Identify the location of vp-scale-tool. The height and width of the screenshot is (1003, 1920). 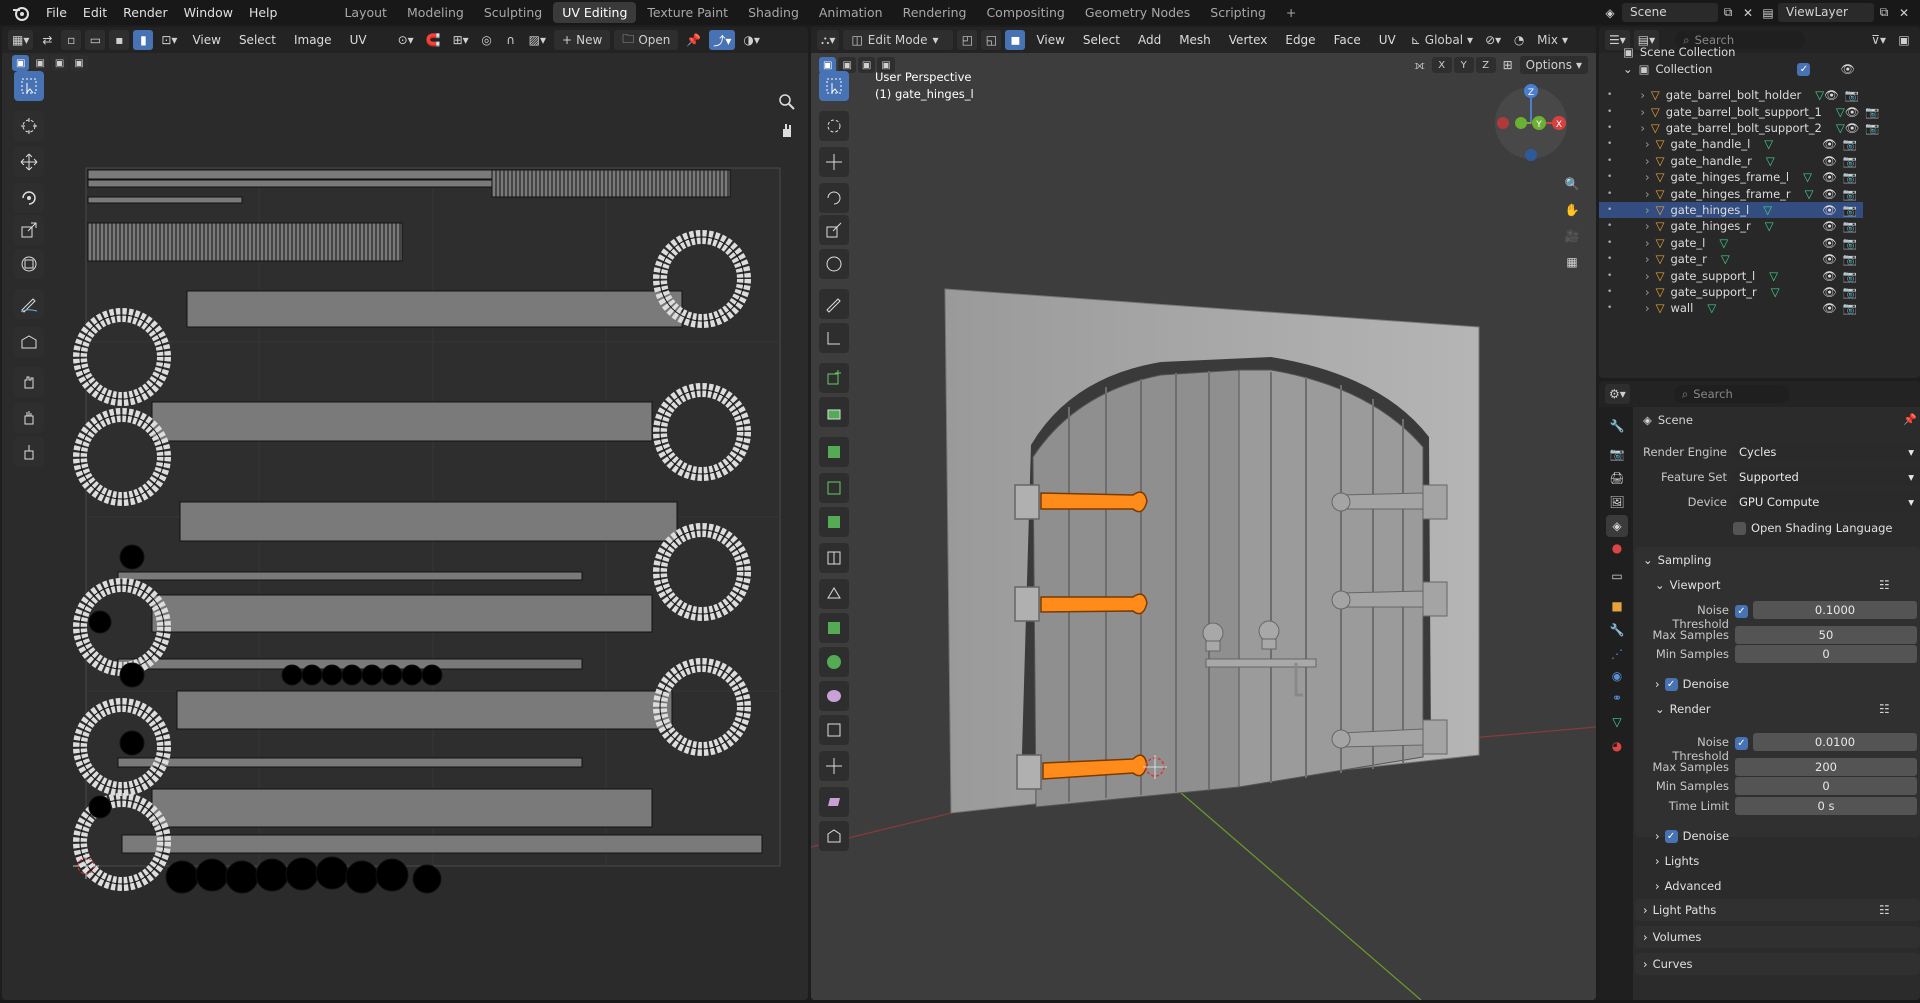
(834, 230).